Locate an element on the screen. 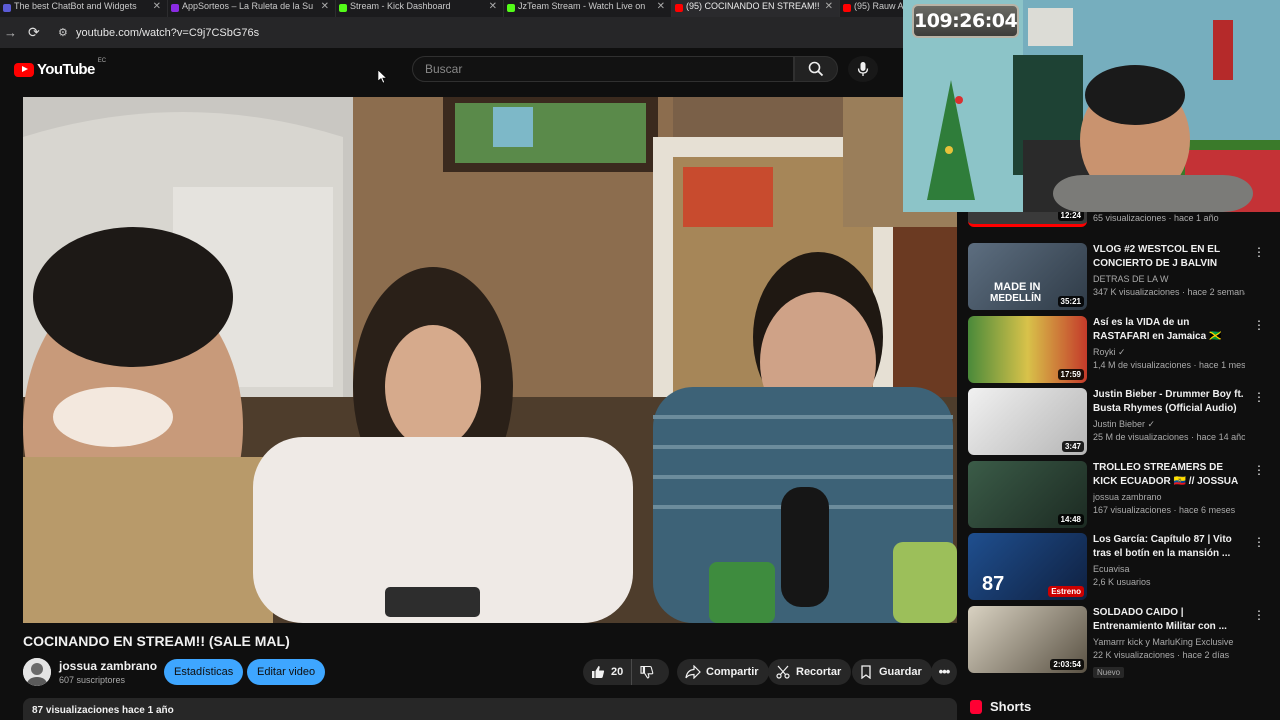  tab-title: AppSorteos – La Ruleta de la Su is located at coordinates (248, 6).